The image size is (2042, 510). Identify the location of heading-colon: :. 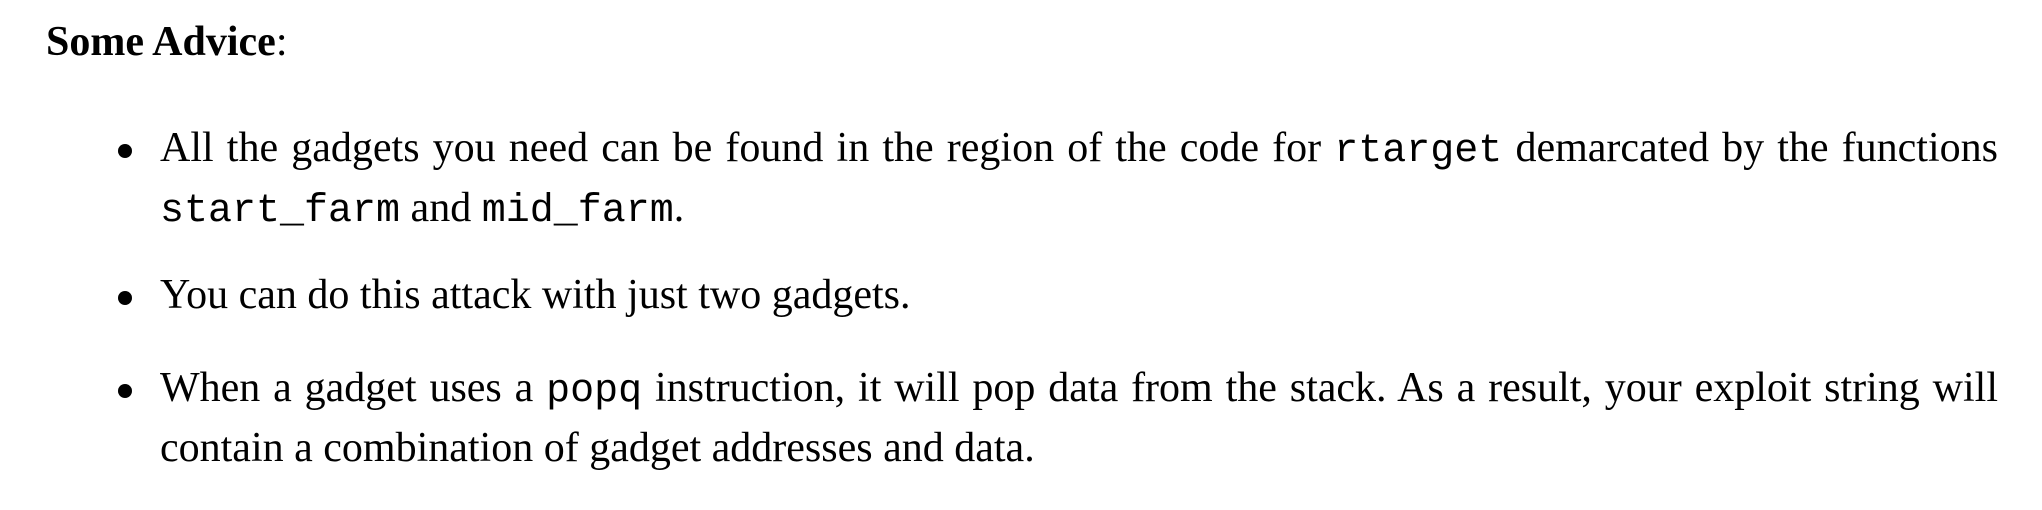
(281, 42).